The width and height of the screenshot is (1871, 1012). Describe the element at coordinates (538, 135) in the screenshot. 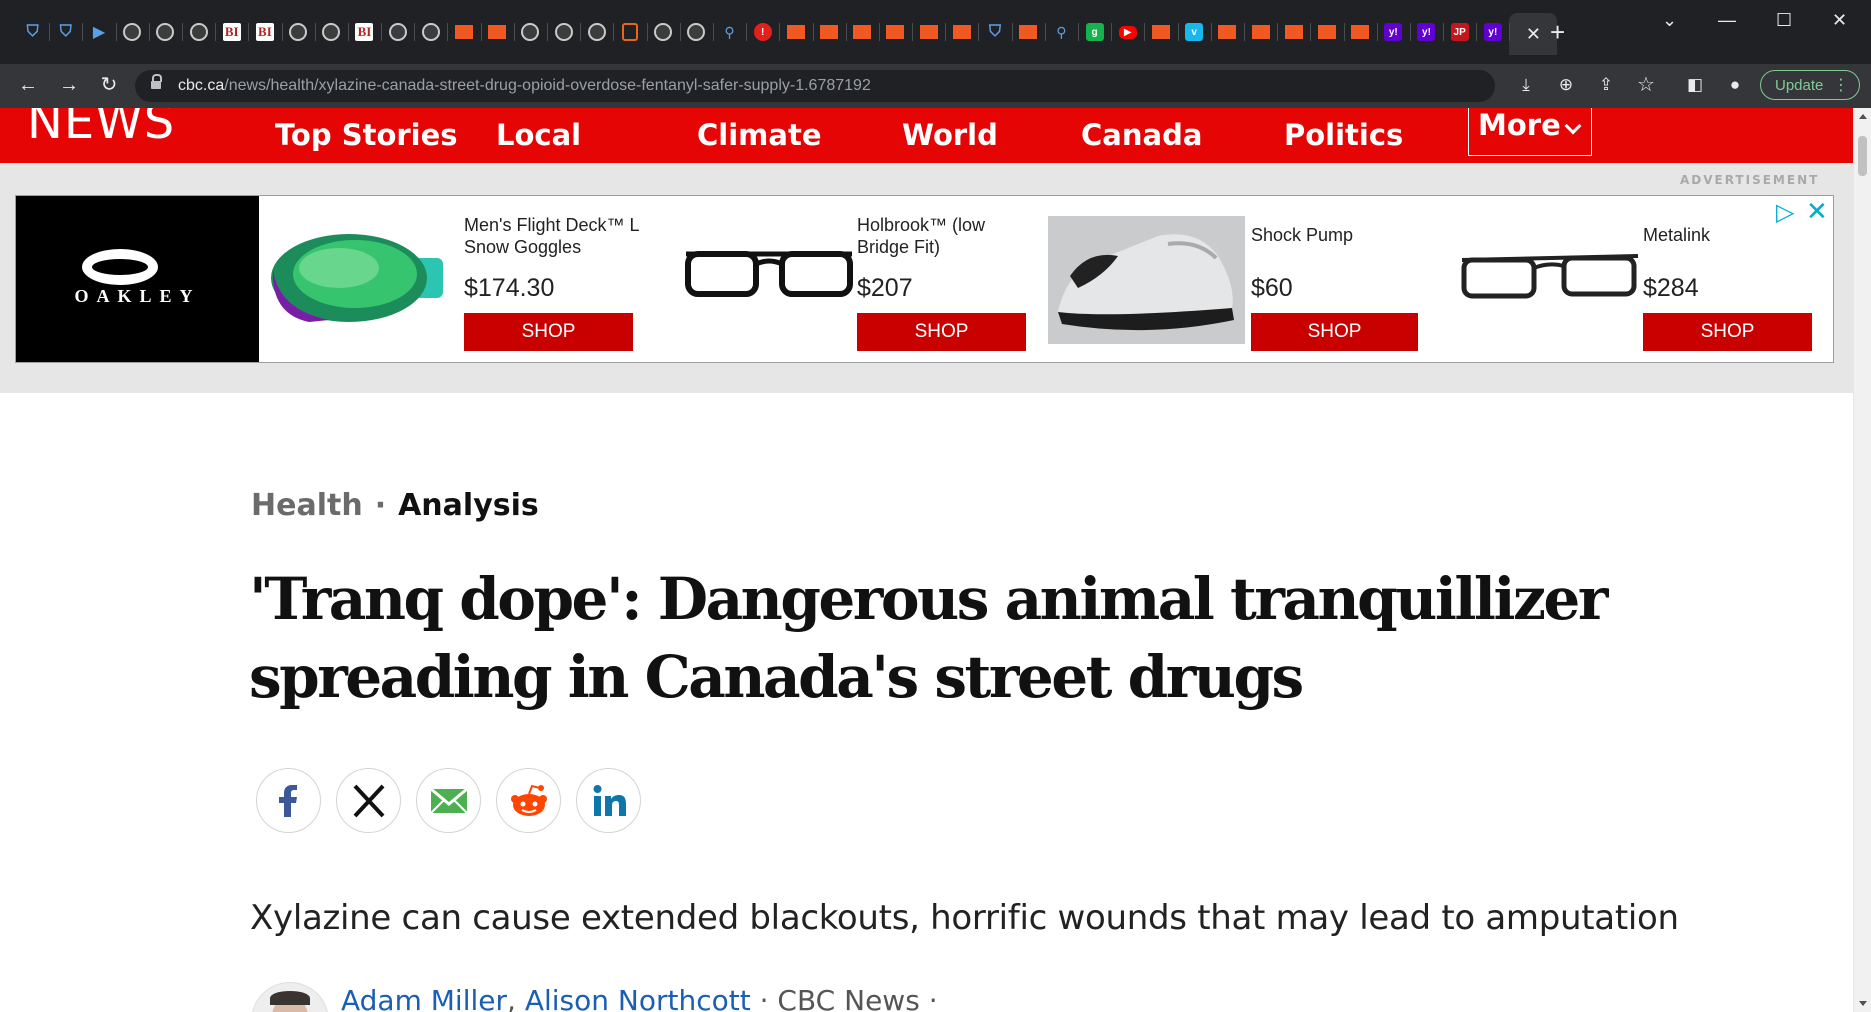

I see `nav-local: Local` at that location.